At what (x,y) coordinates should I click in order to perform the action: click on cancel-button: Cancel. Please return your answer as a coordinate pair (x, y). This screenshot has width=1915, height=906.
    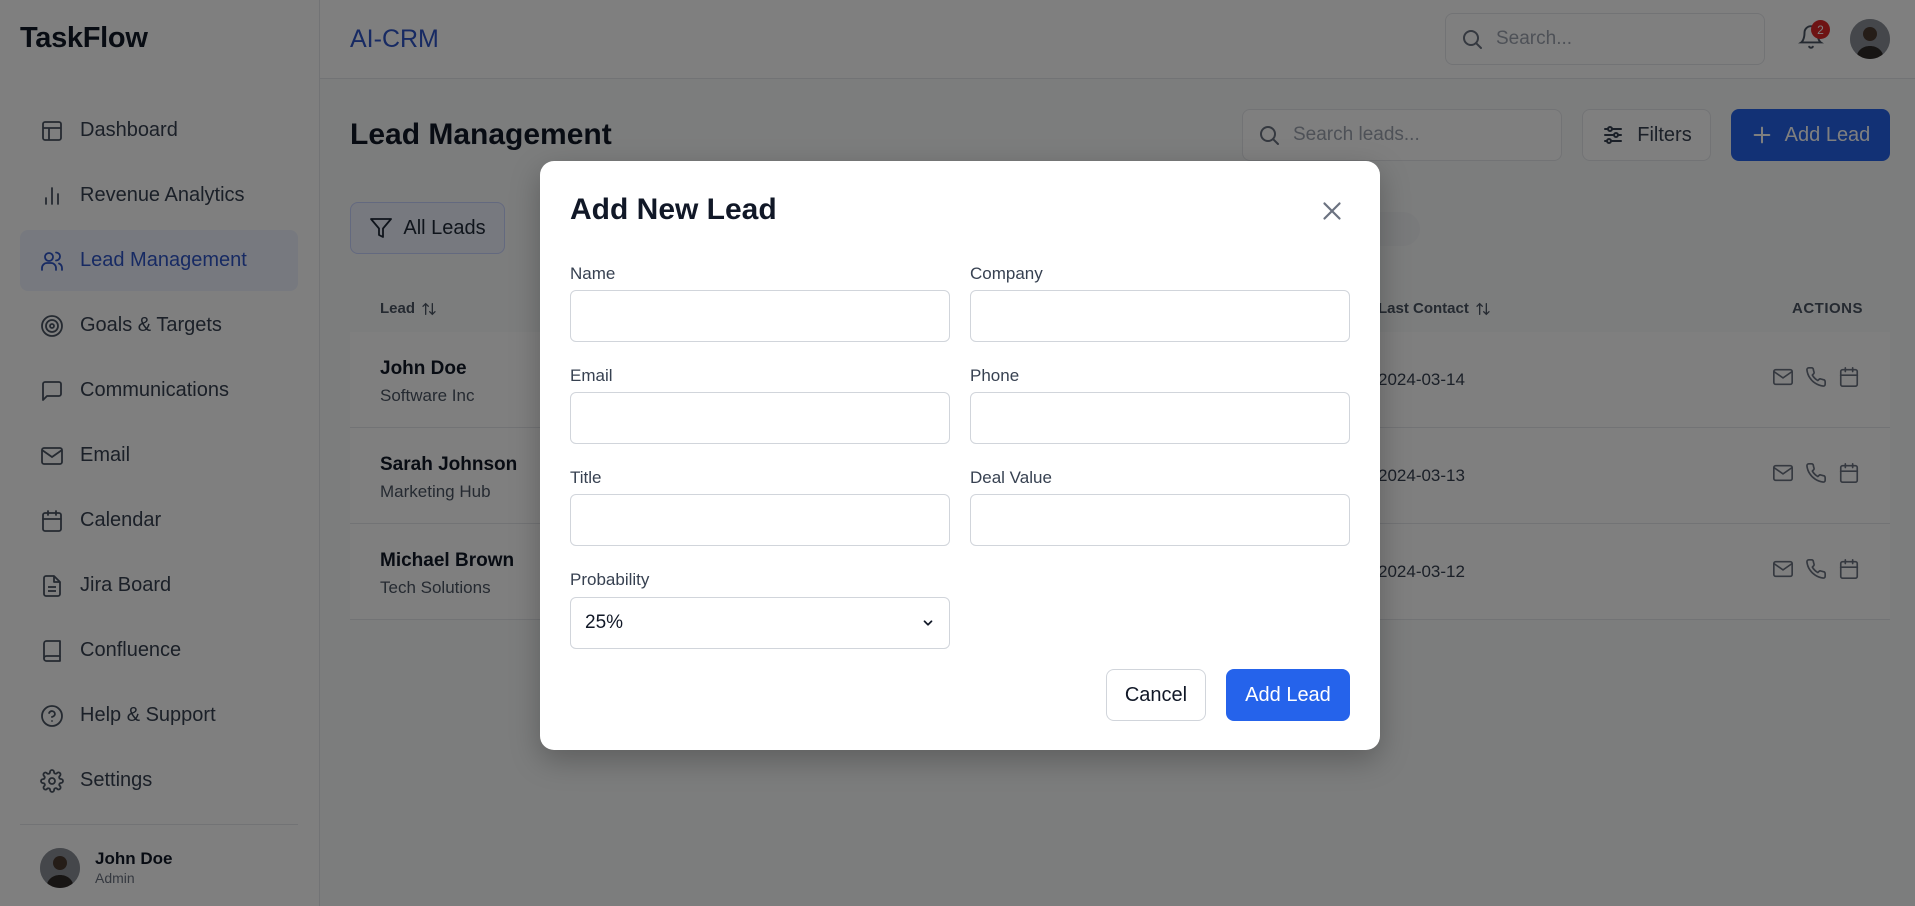
    Looking at the image, I should click on (1156, 695).